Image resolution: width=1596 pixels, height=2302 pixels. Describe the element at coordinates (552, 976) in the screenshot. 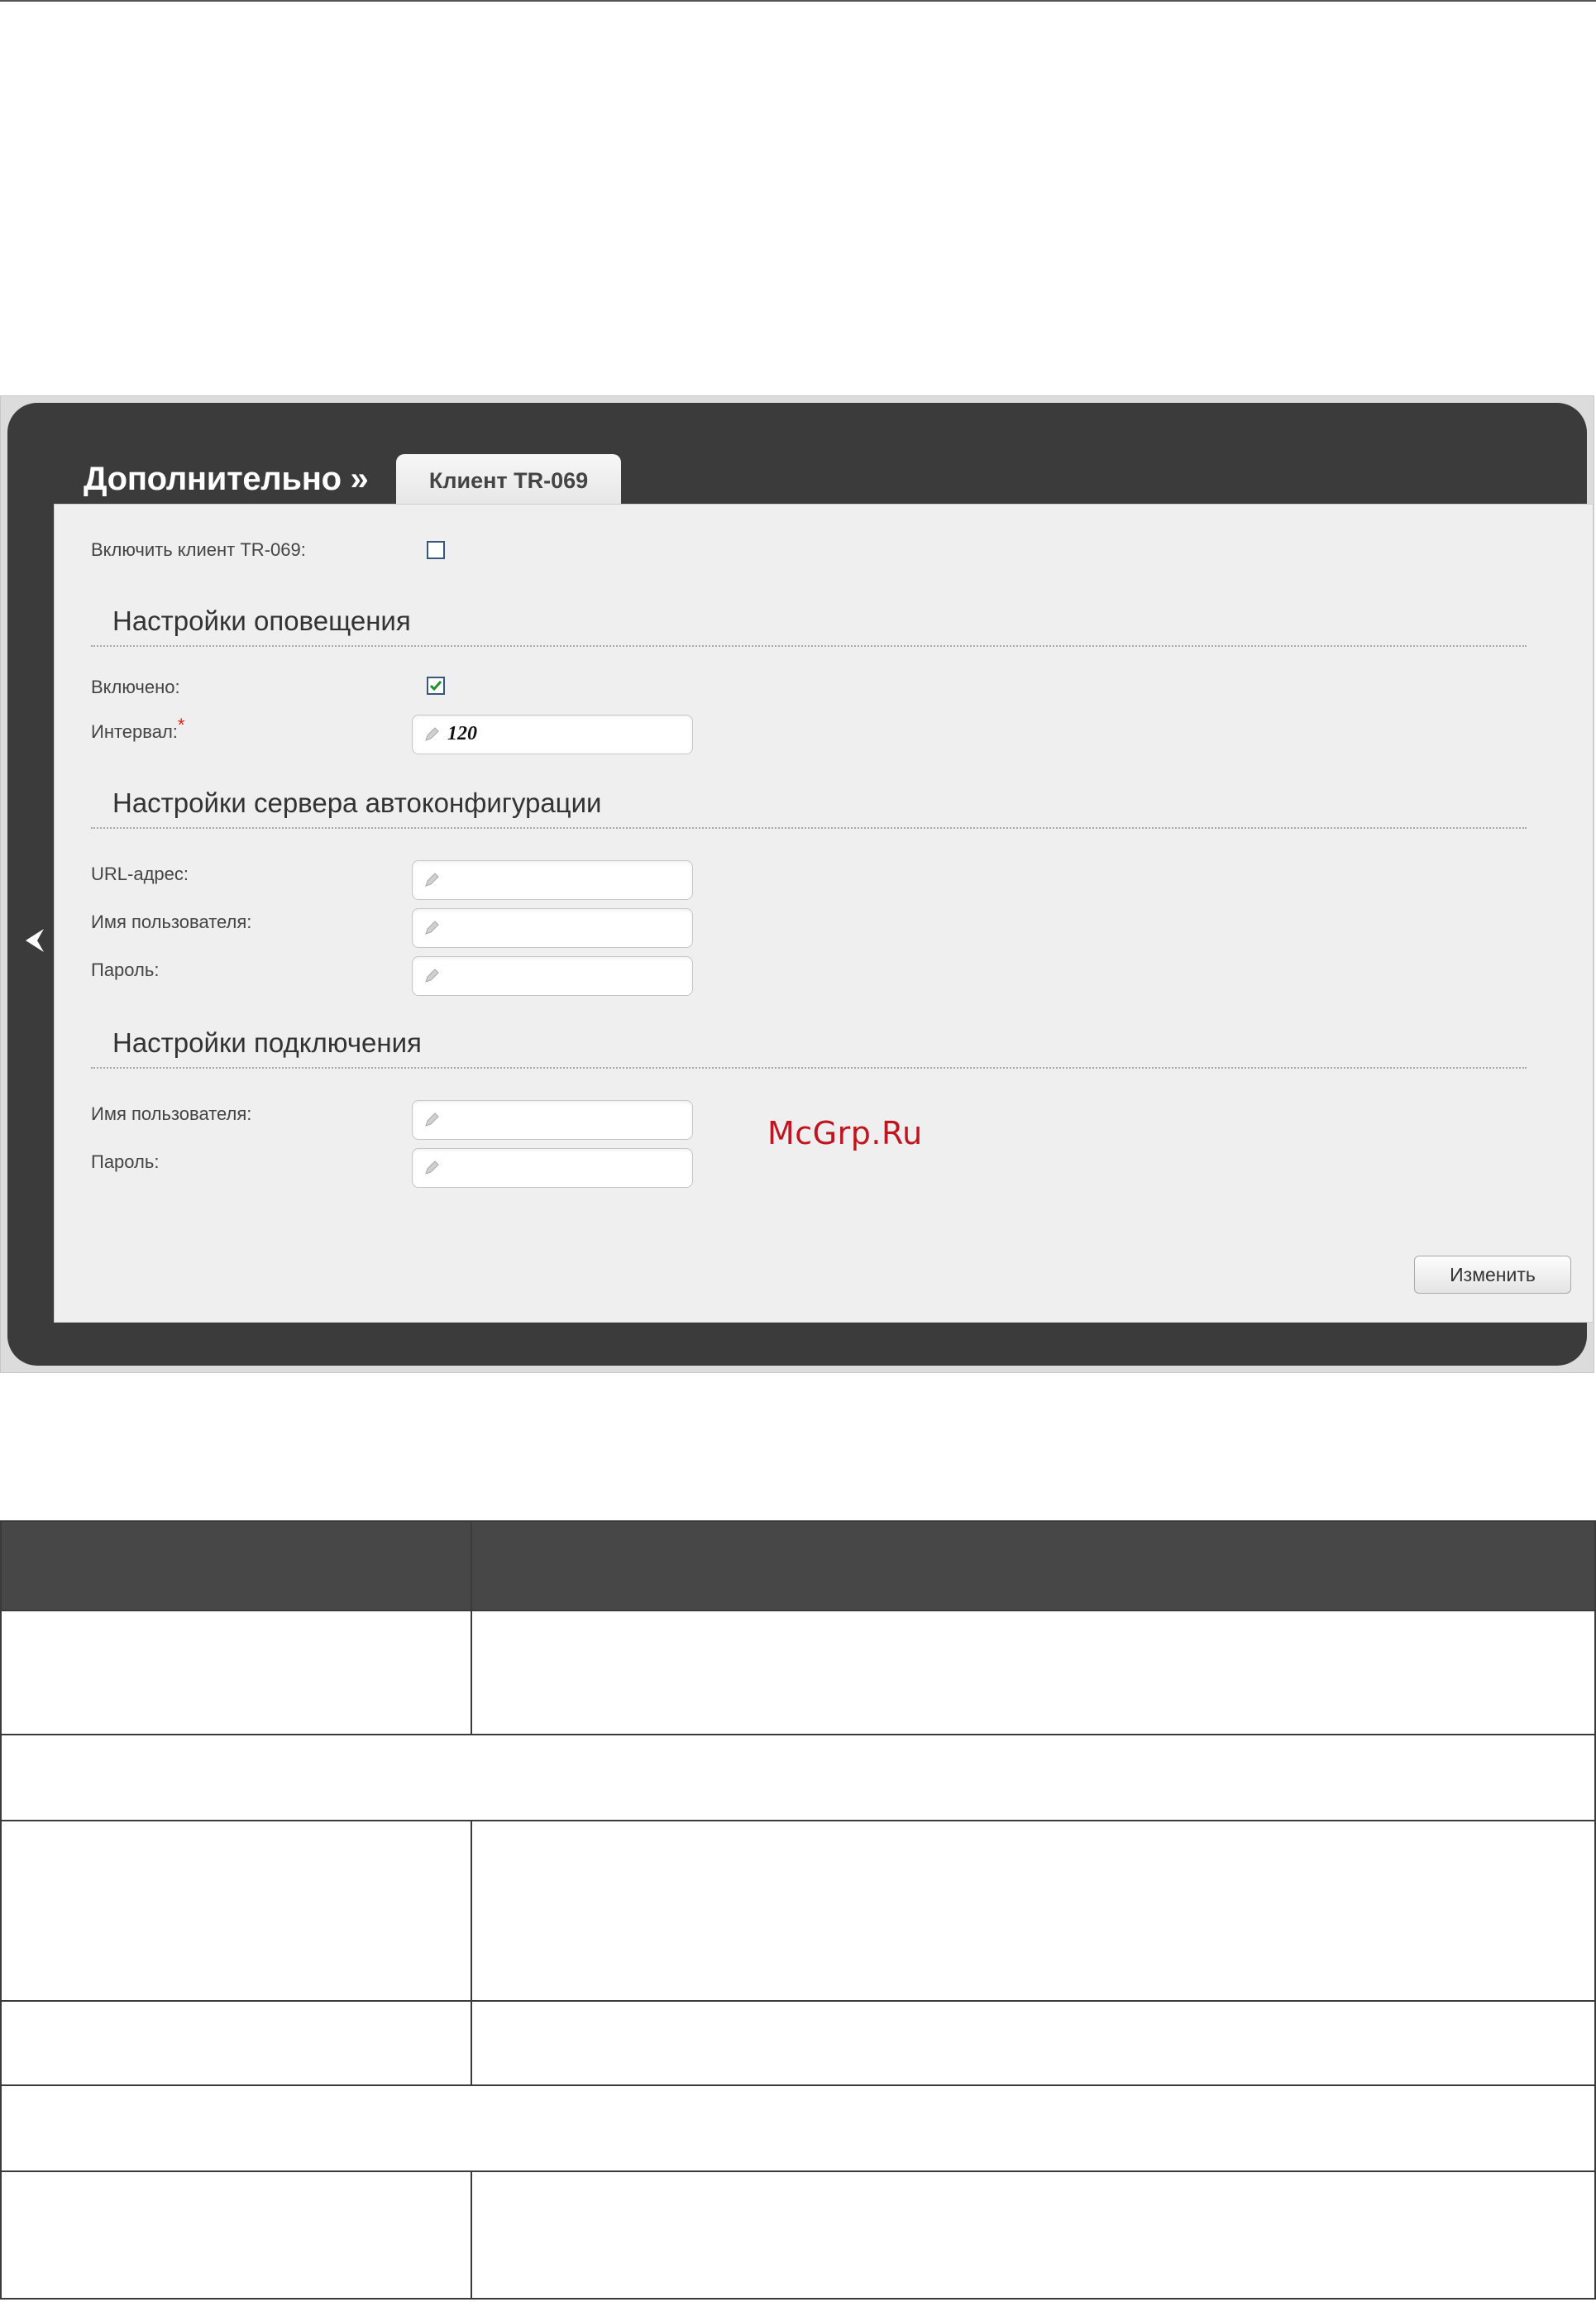

I see `acs-password-input` at that location.